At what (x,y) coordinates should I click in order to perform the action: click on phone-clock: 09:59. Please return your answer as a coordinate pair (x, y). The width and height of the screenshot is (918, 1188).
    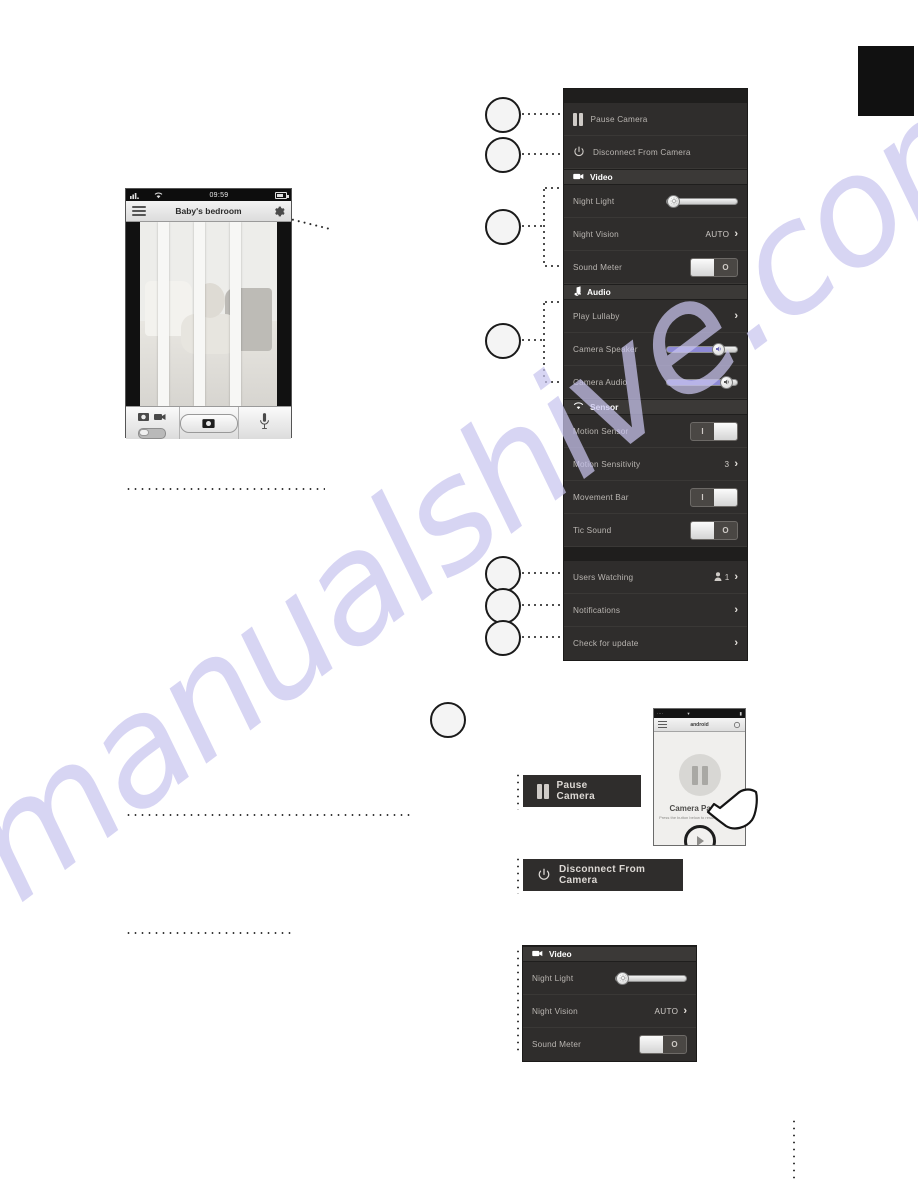
    Looking at the image, I should click on (219, 195).